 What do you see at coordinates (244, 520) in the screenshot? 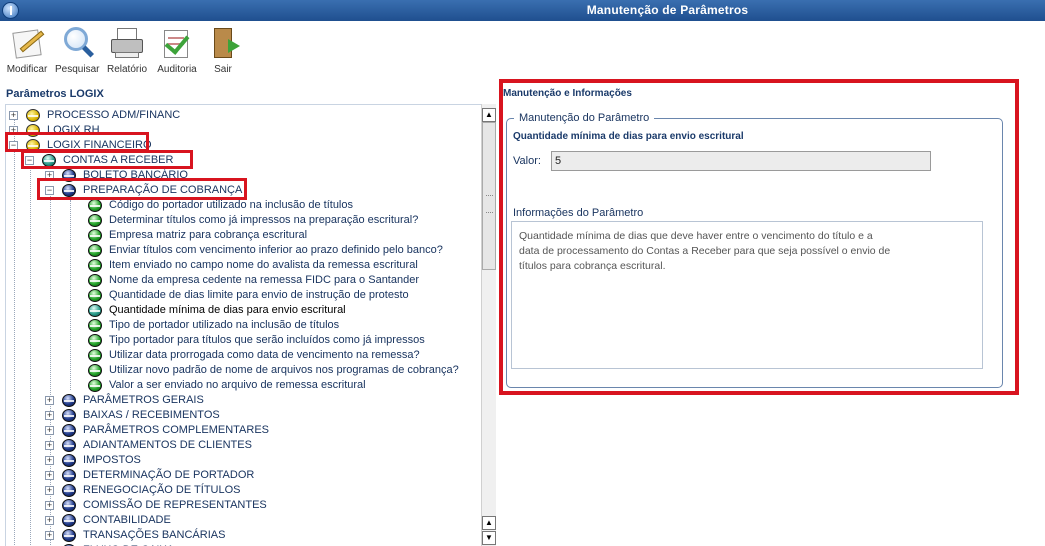
I see `tree-node: + CONTABILIDADE` at bounding box center [244, 520].